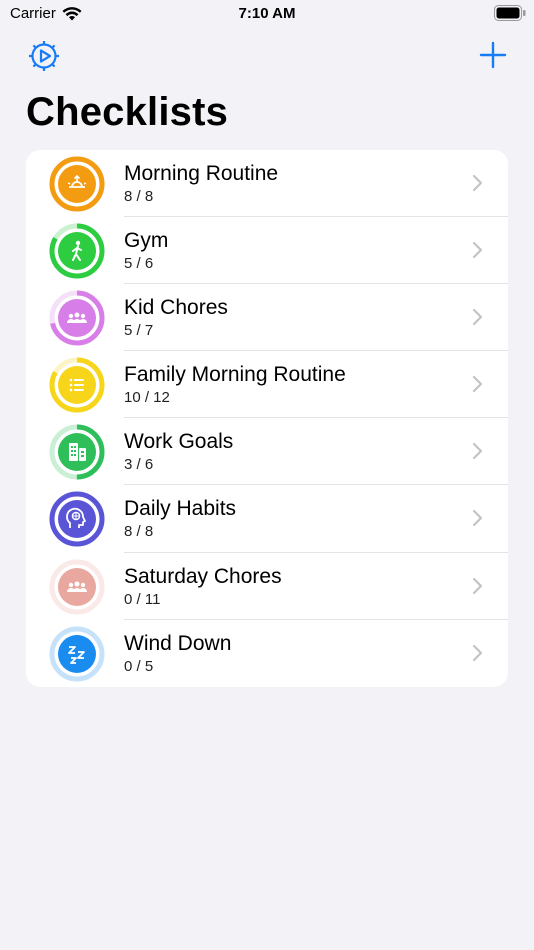 This screenshot has height=950, width=534. I want to click on checklist-progress: 3 / 6, so click(139, 465).